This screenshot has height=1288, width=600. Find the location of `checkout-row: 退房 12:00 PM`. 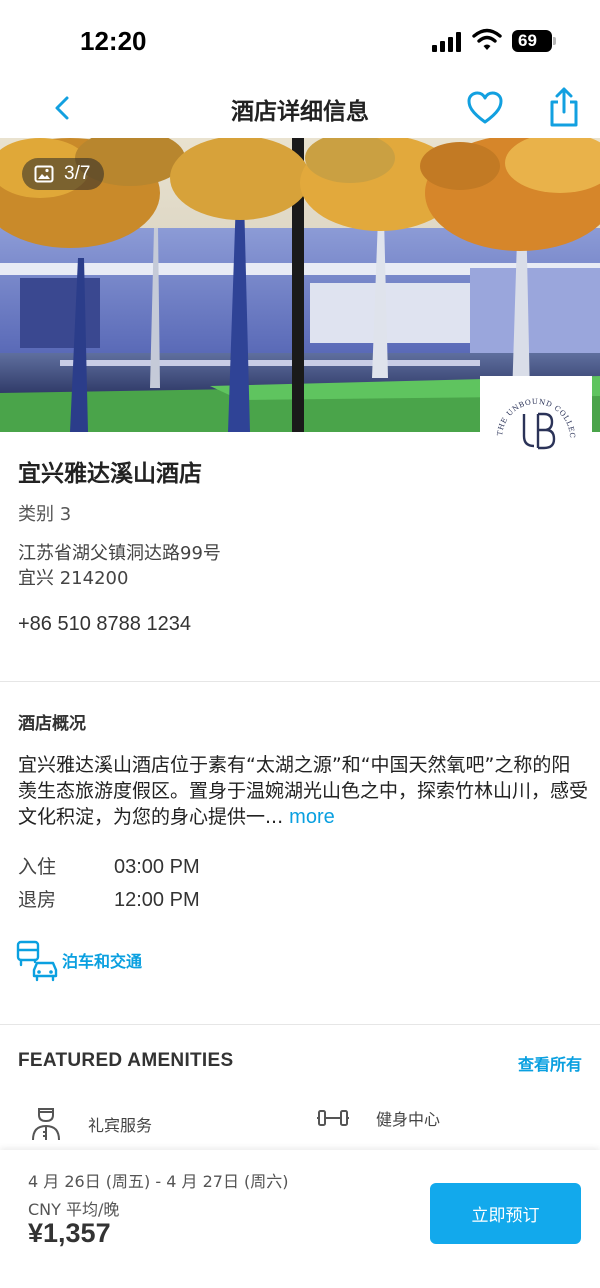

checkout-row: 退房 12:00 PM is located at coordinates (109, 898).